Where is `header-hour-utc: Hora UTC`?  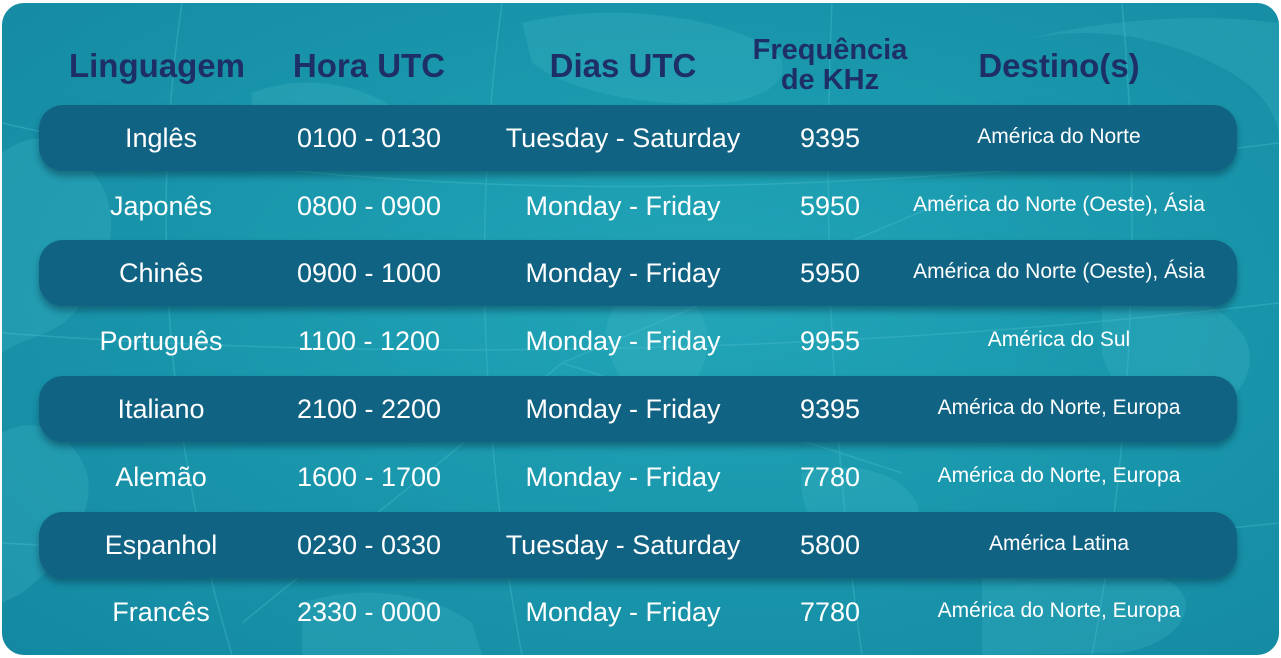 header-hour-utc: Hora UTC is located at coordinates (369, 65).